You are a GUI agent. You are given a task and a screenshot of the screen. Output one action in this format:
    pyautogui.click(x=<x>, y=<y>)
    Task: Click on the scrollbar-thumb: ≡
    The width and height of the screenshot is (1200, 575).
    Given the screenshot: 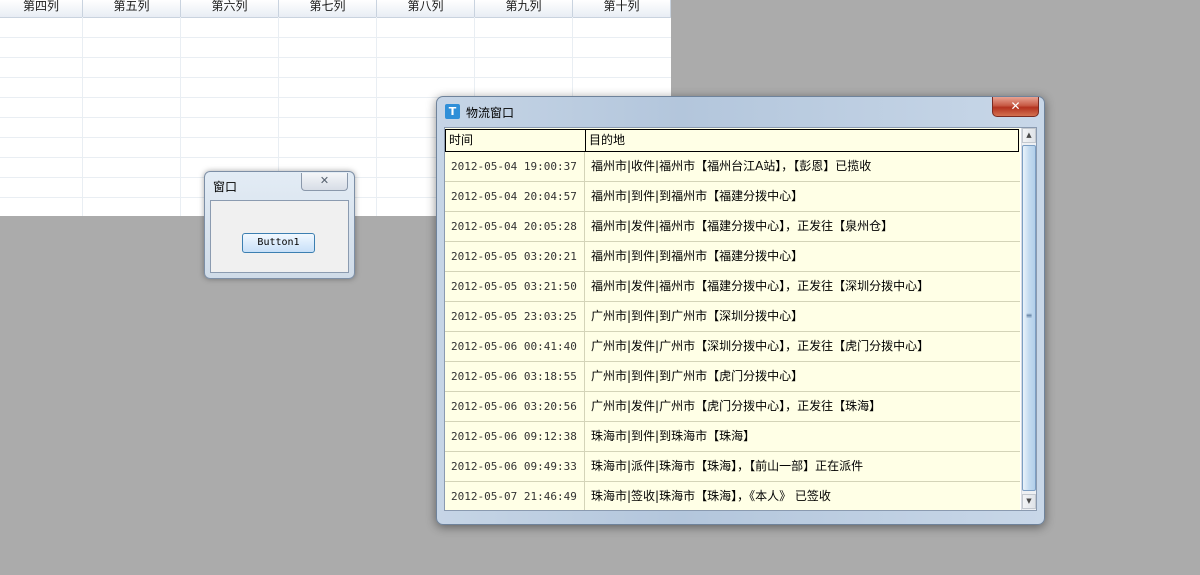 What is the action you would take?
    pyautogui.click(x=1029, y=318)
    